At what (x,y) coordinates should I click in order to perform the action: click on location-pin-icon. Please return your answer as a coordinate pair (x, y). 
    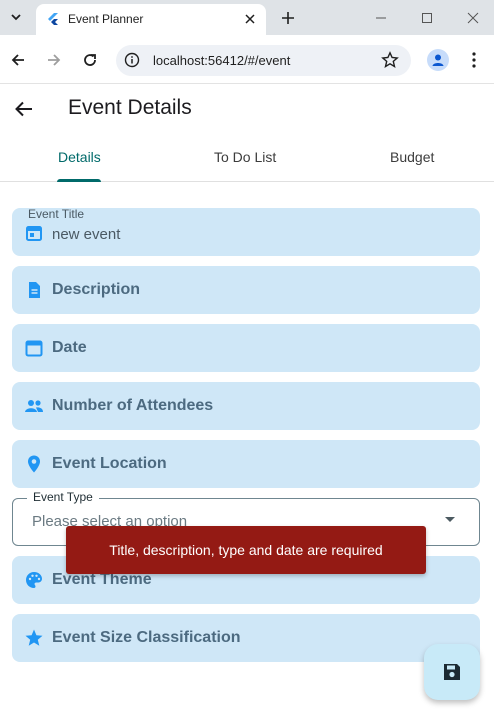
    Looking at the image, I should click on (34, 464).